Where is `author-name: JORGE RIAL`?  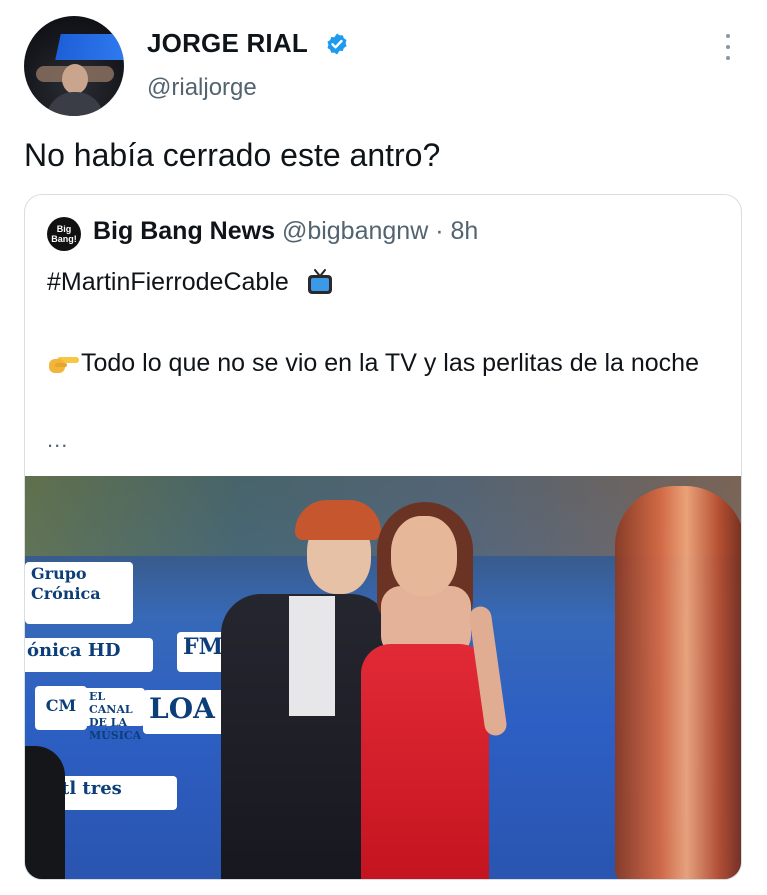
author-name: JORGE RIAL is located at coordinates (227, 43).